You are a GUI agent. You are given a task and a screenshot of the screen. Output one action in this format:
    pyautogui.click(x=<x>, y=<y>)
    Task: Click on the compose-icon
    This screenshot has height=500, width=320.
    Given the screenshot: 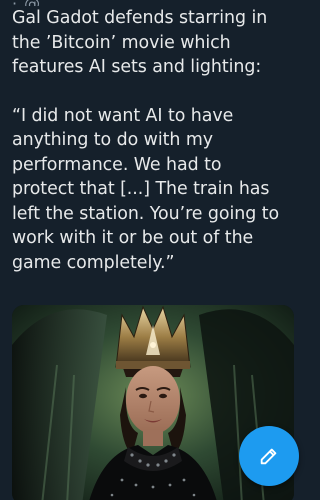 What is the action you would take?
    pyautogui.click(x=268, y=456)
    